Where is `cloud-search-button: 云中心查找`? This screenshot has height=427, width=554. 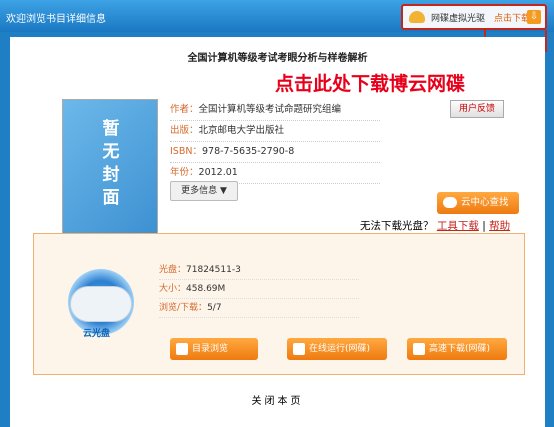
cloud-search-button: 云中心查找 is located at coordinates (478, 203).